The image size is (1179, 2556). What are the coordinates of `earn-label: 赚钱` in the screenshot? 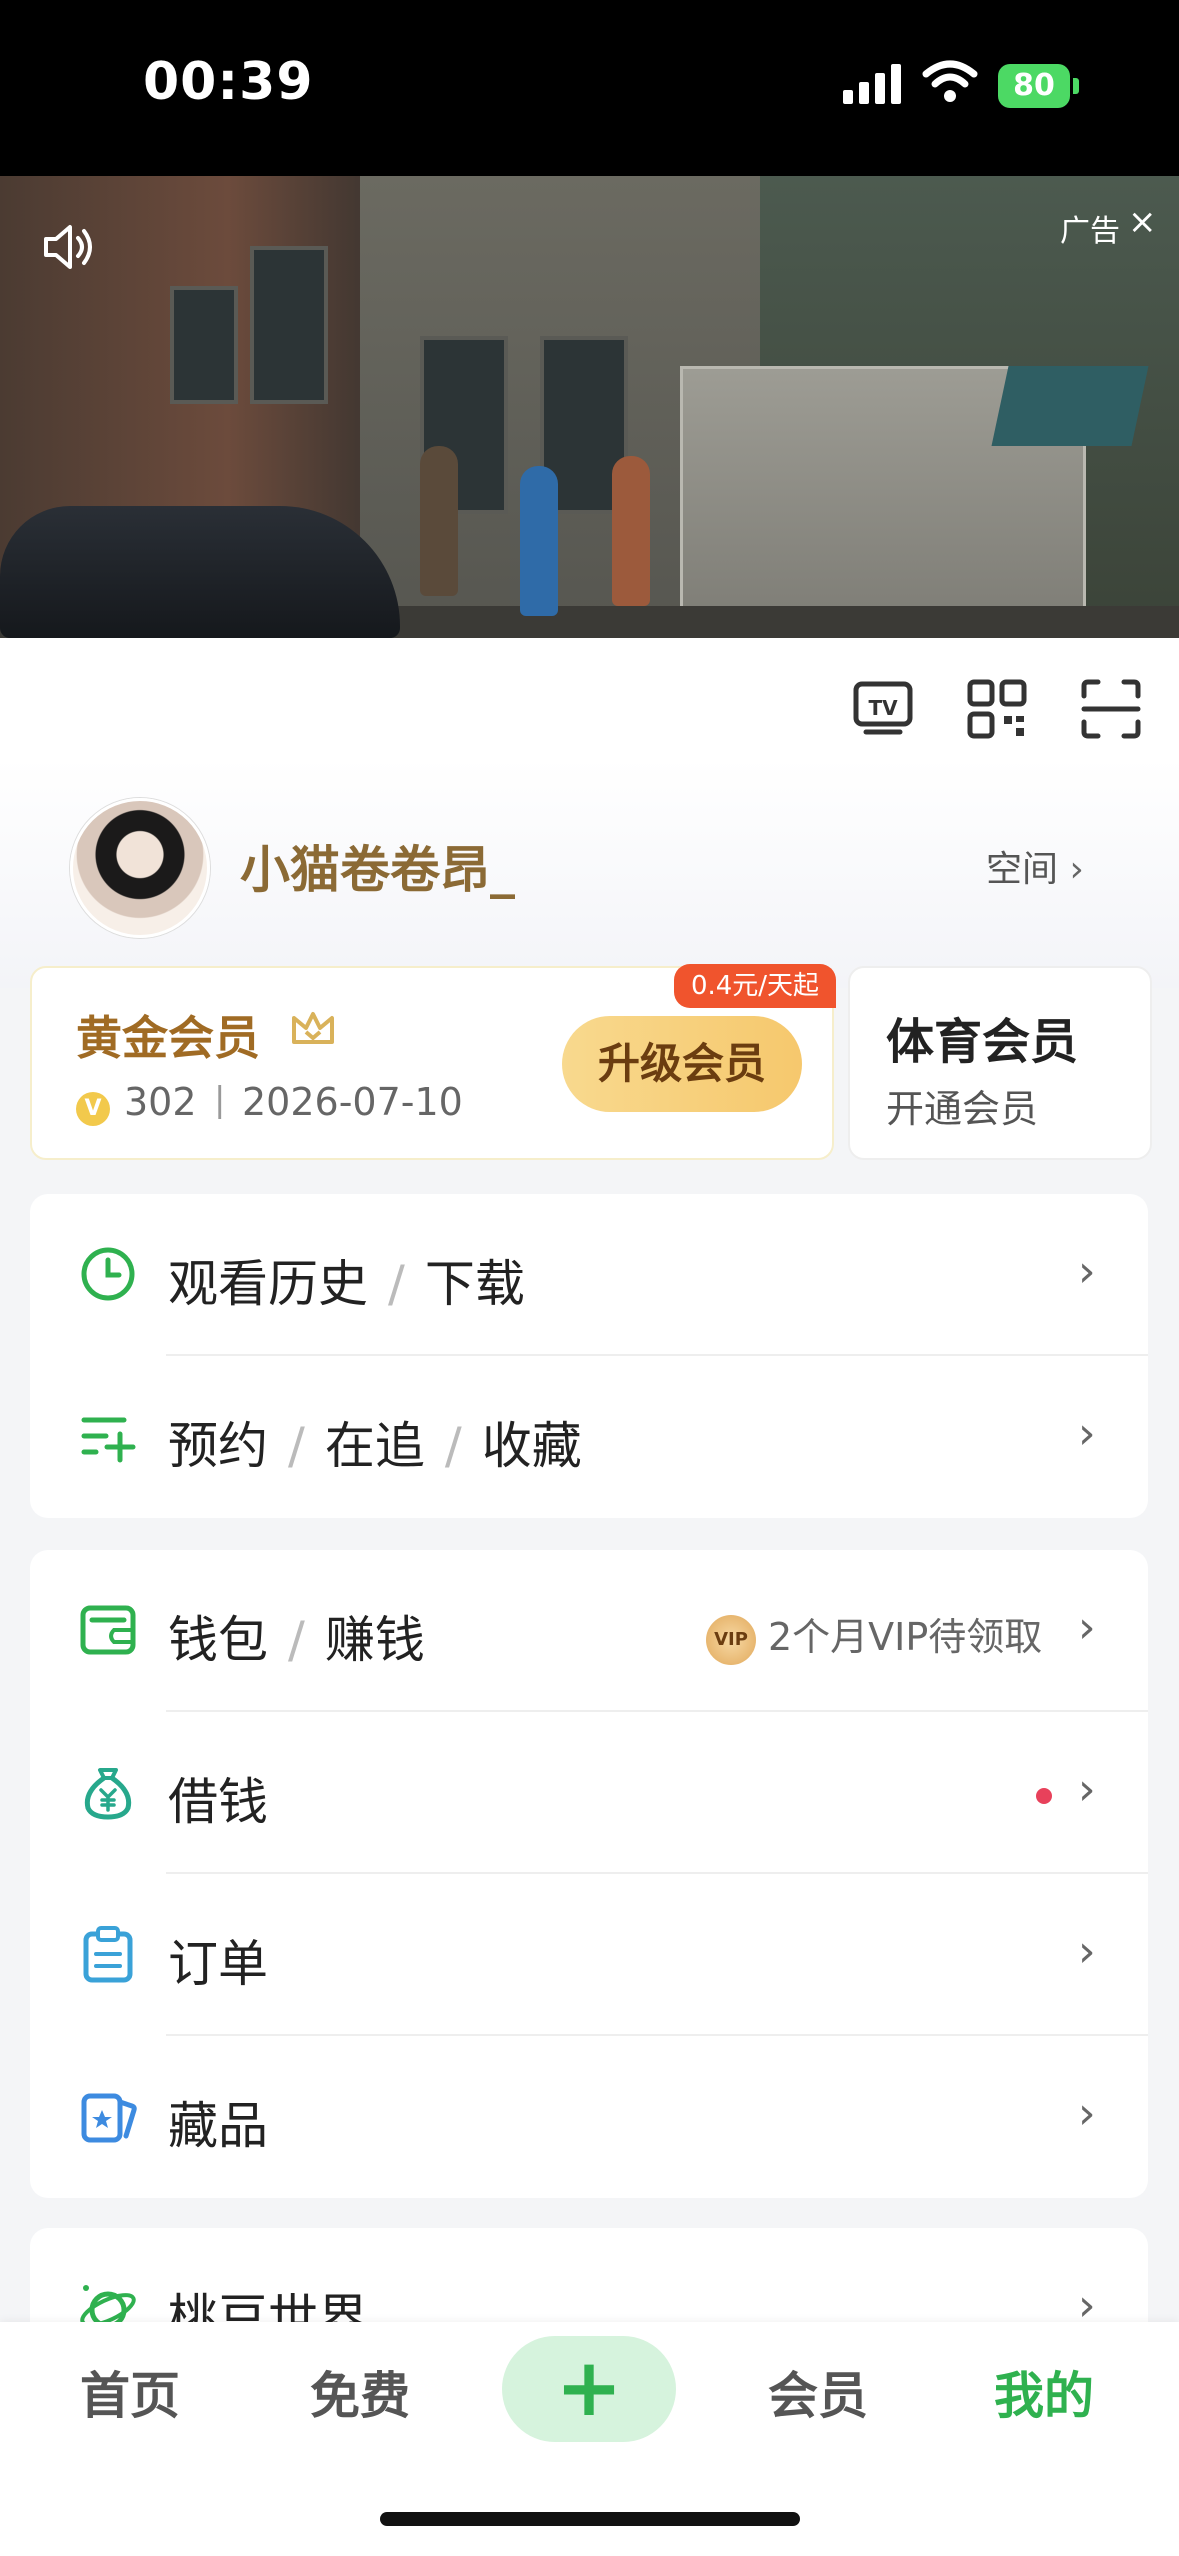 It's located at (375, 1640).